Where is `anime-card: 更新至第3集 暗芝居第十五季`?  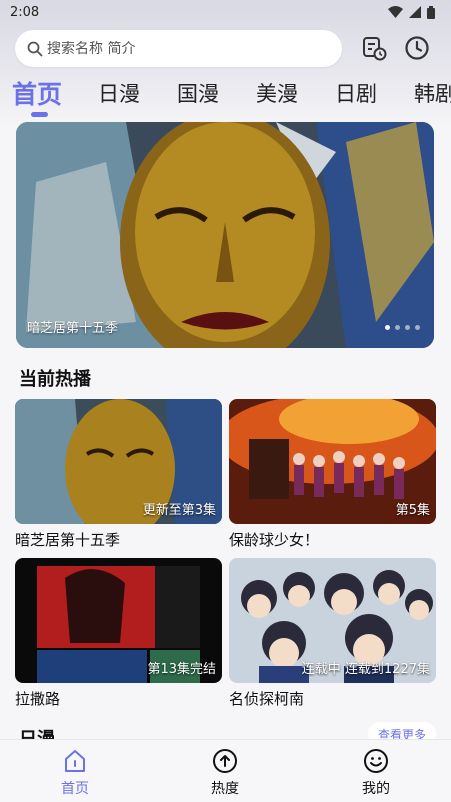 anime-card: 更新至第3集 暗芝居第十五季 is located at coordinates (118, 474).